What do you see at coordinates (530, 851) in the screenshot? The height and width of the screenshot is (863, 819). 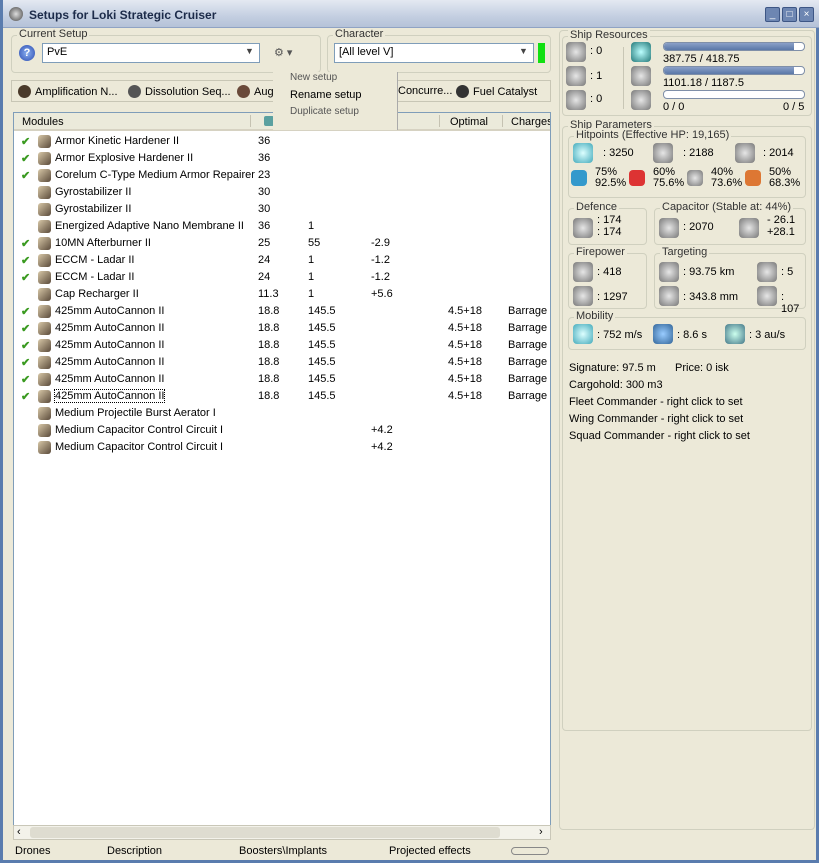 I see `tab-overflow-button` at bounding box center [530, 851].